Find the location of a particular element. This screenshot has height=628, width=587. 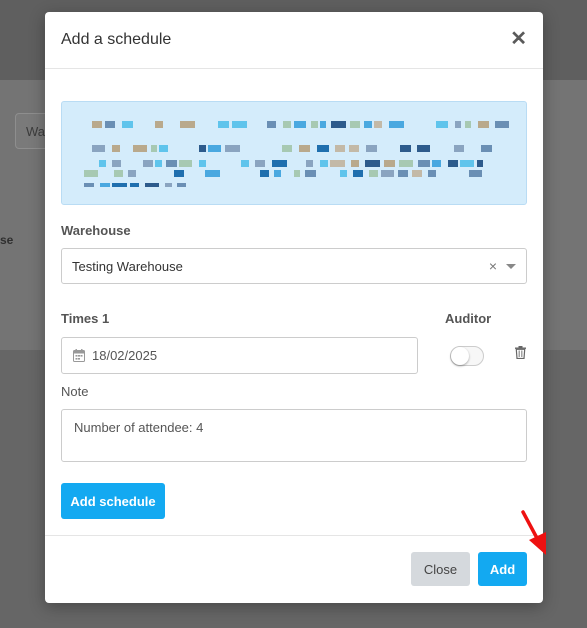

warehouse-label: Warehouse is located at coordinates (96, 230).